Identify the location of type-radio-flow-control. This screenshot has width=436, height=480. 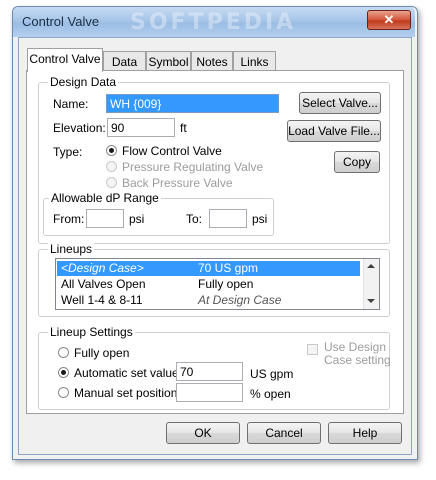
(111, 150).